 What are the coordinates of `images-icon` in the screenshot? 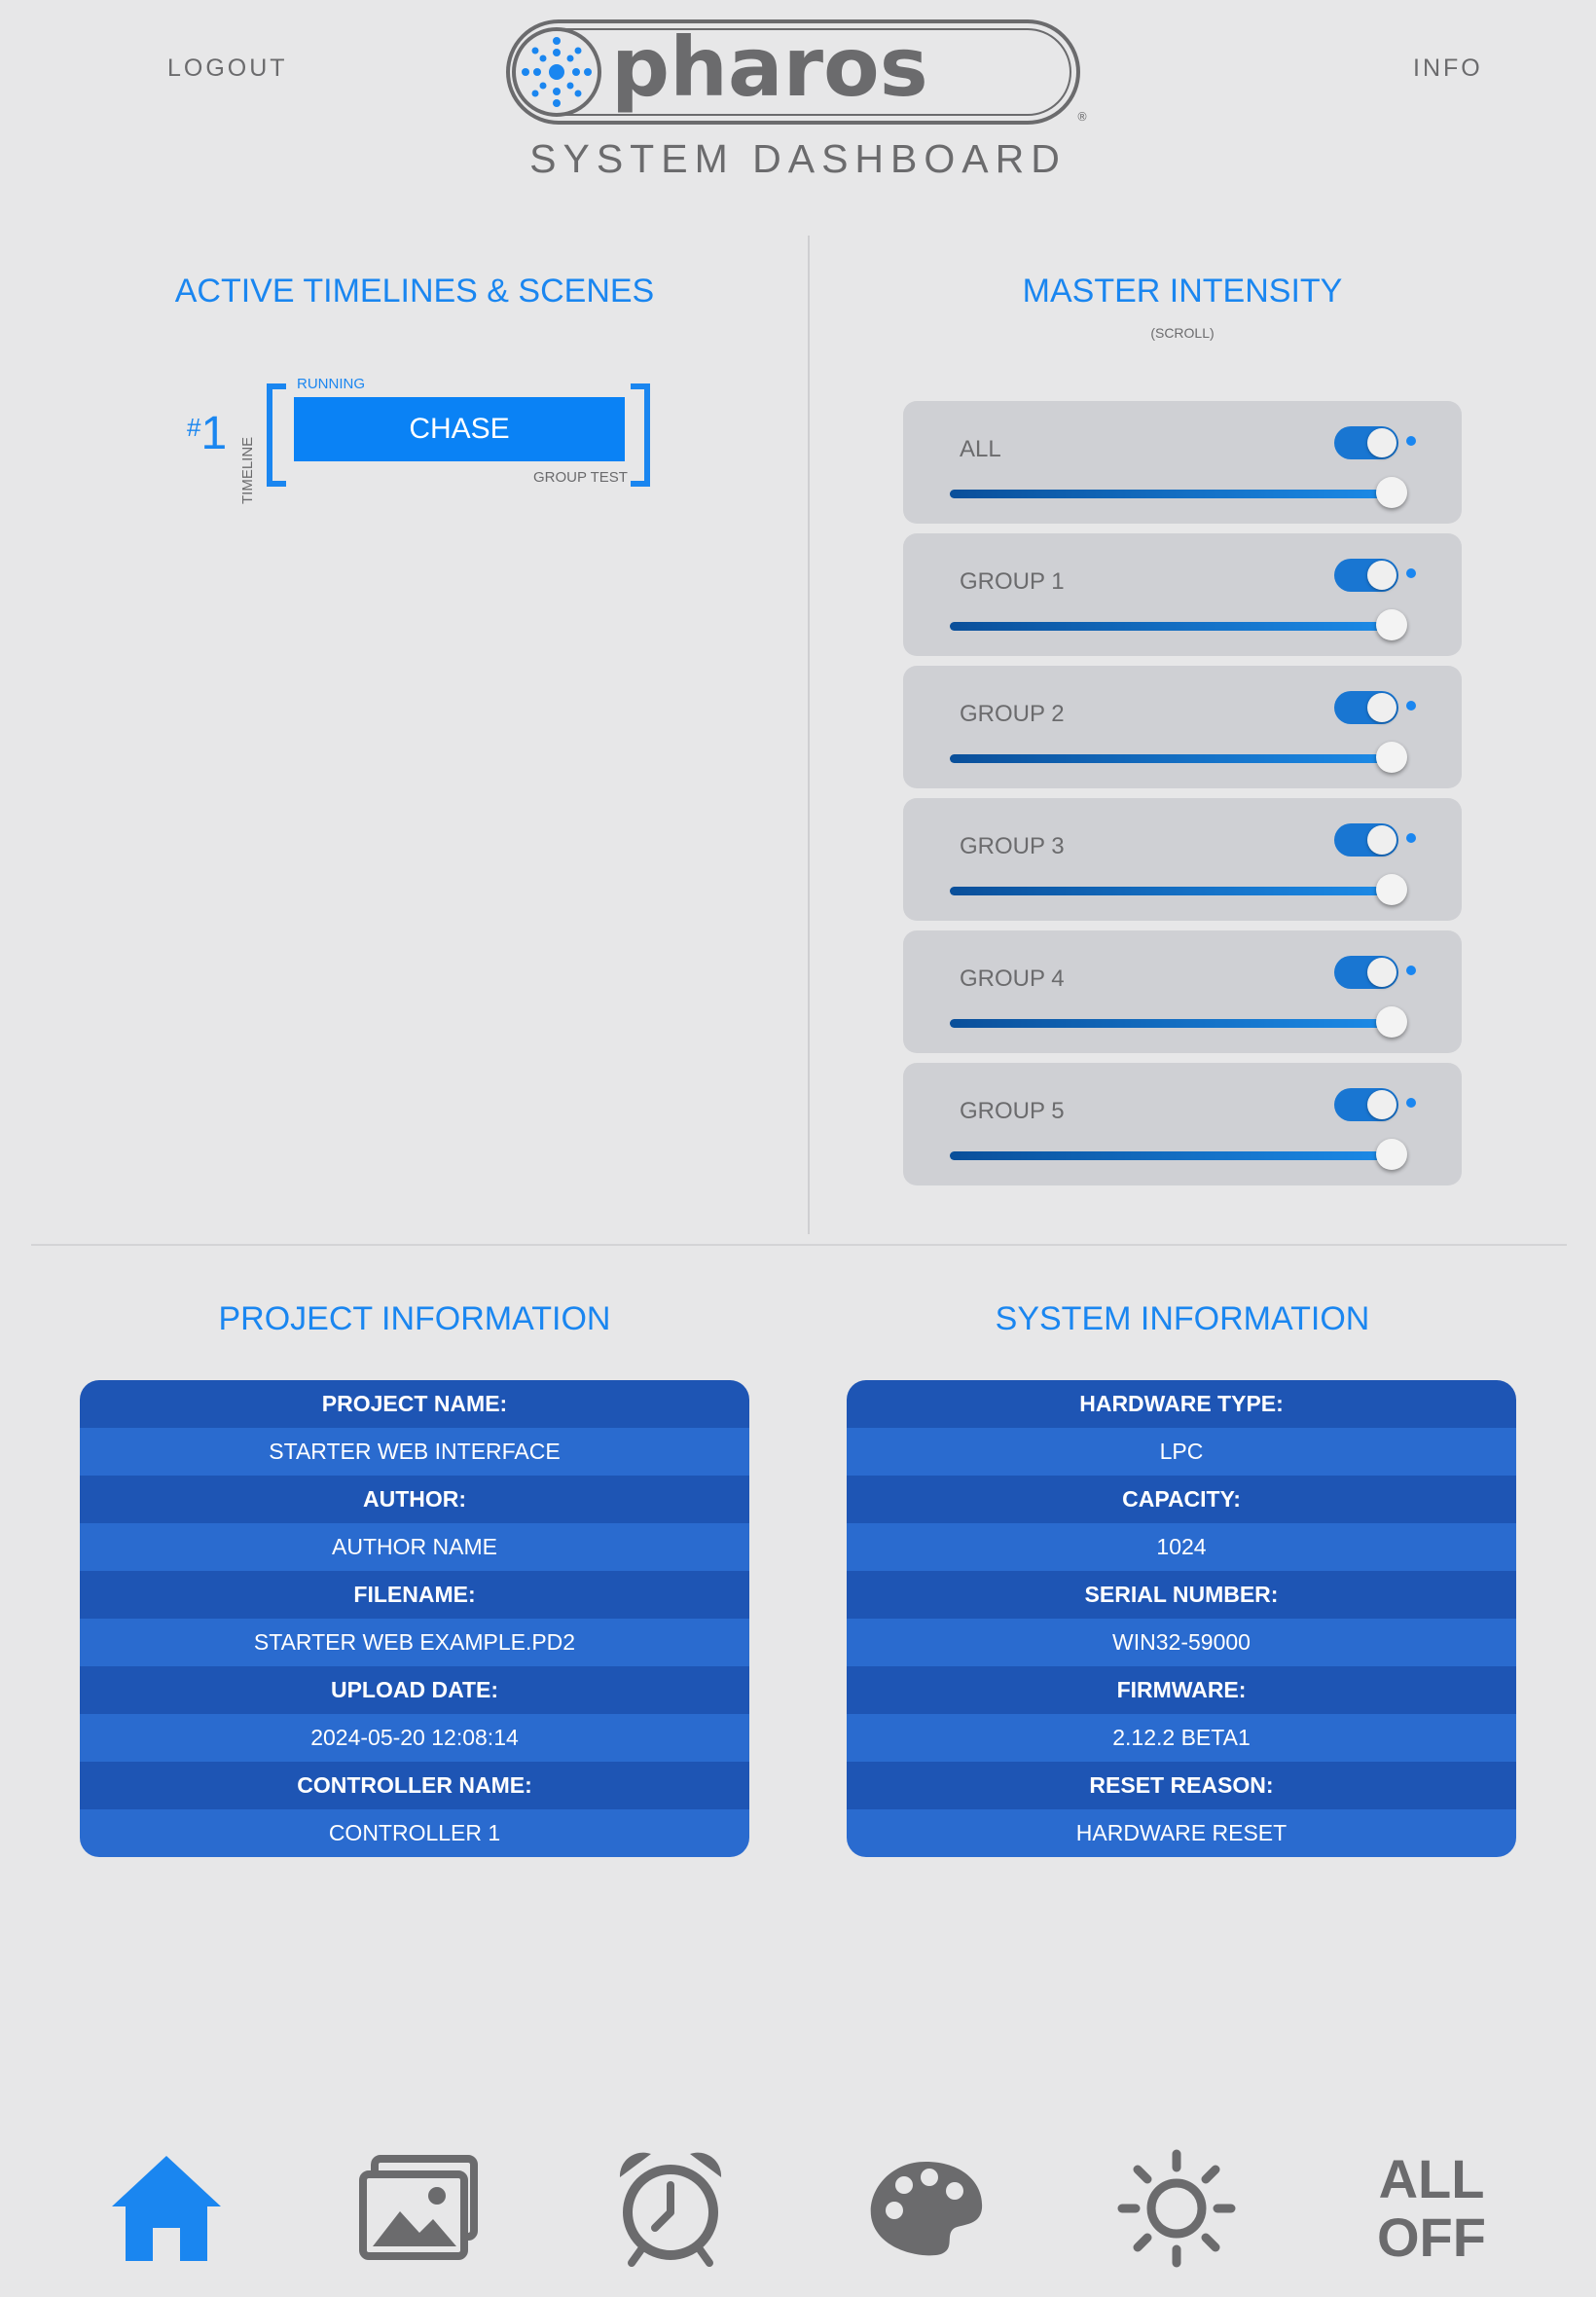 It's located at (418, 2207).